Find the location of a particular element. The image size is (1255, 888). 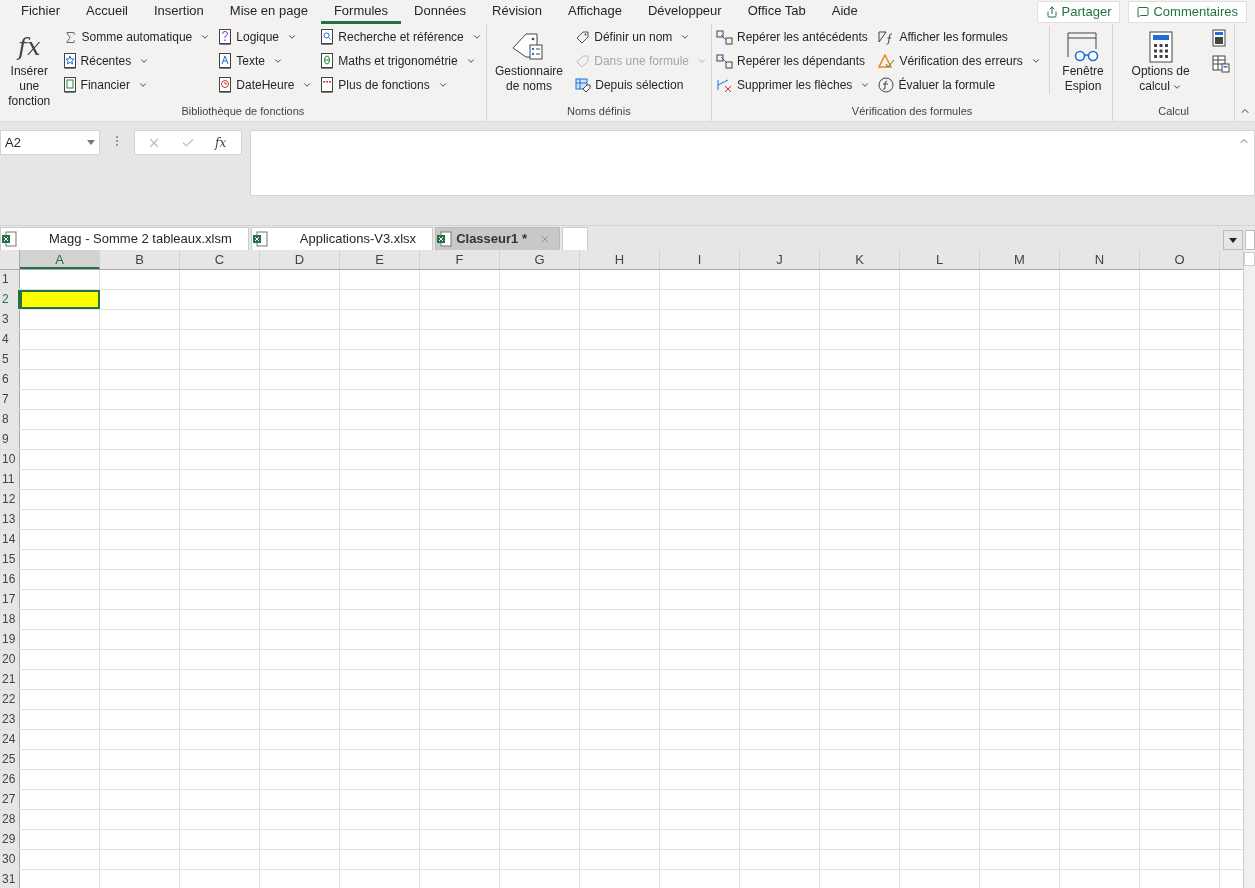

row-header: 22 is located at coordinates (10, 699).